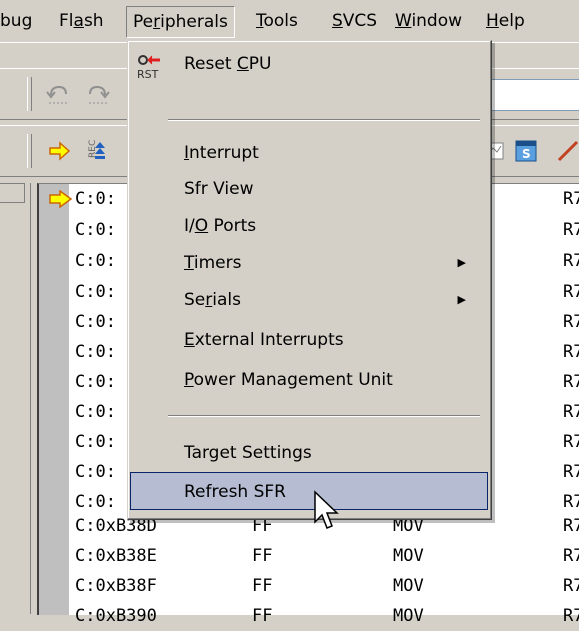 Image resolution: width=579 pixels, height=631 pixels. I want to click on toolbar-grip, so click(29, 94).